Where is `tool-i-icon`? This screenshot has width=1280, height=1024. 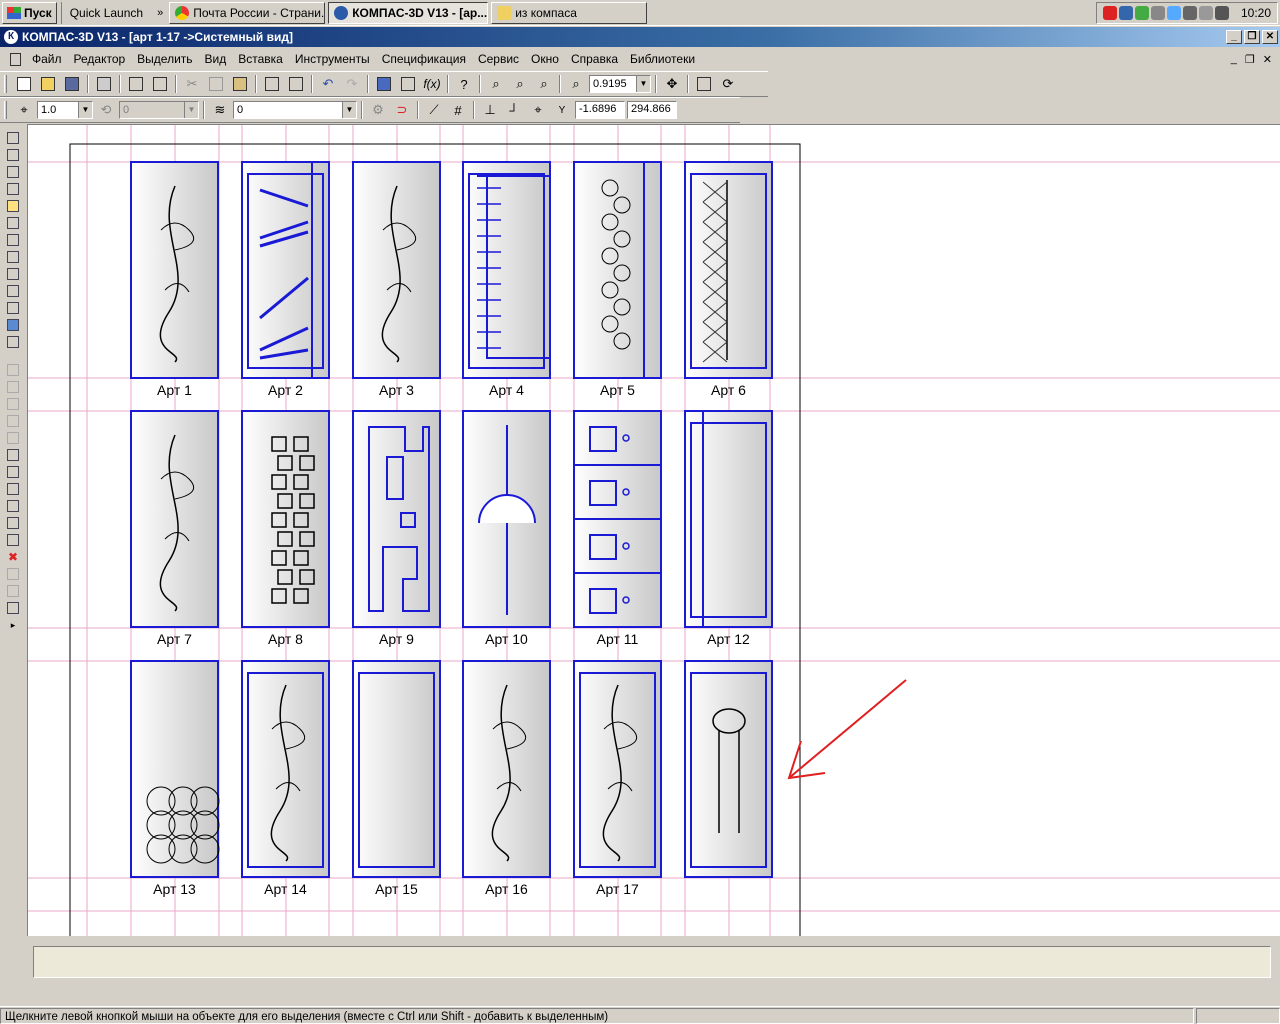 tool-i-icon is located at coordinates (13, 506).